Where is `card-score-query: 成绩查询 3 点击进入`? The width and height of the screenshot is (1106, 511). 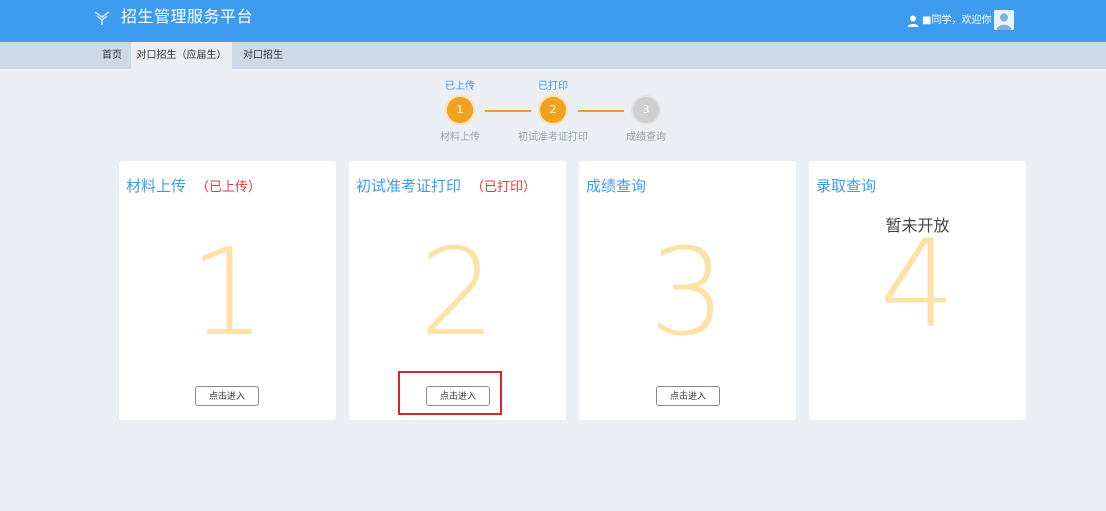
card-score-query: 成绩查询 3 点击进入 is located at coordinates (687, 290).